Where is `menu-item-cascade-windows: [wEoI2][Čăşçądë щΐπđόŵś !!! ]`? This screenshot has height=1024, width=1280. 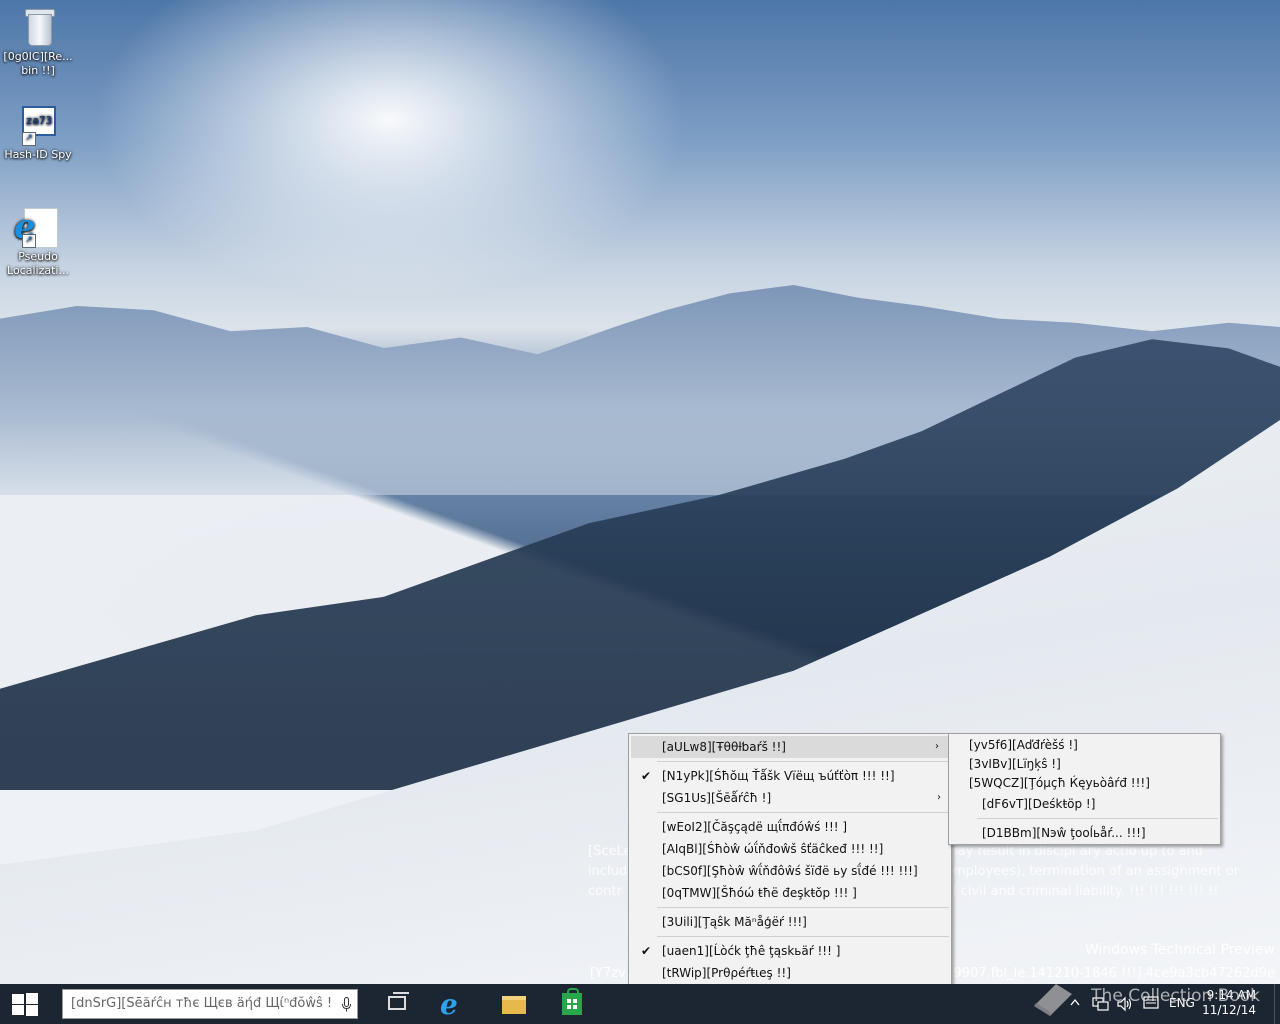 menu-item-cascade-windows: [wEoI2][Čăşçądë щΐπđόŵś !!! ] is located at coordinates (790, 827).